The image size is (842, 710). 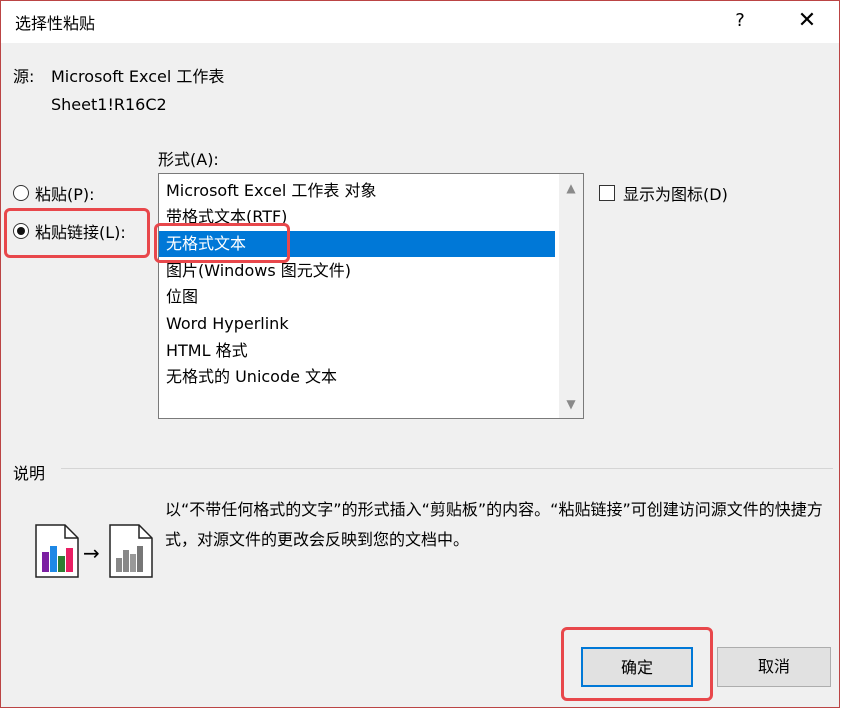 What do you see at coordinates (357, 324) in the screenshot?
I see `format-list-item: Word Hyperlink` at bounding box center [357, 324].